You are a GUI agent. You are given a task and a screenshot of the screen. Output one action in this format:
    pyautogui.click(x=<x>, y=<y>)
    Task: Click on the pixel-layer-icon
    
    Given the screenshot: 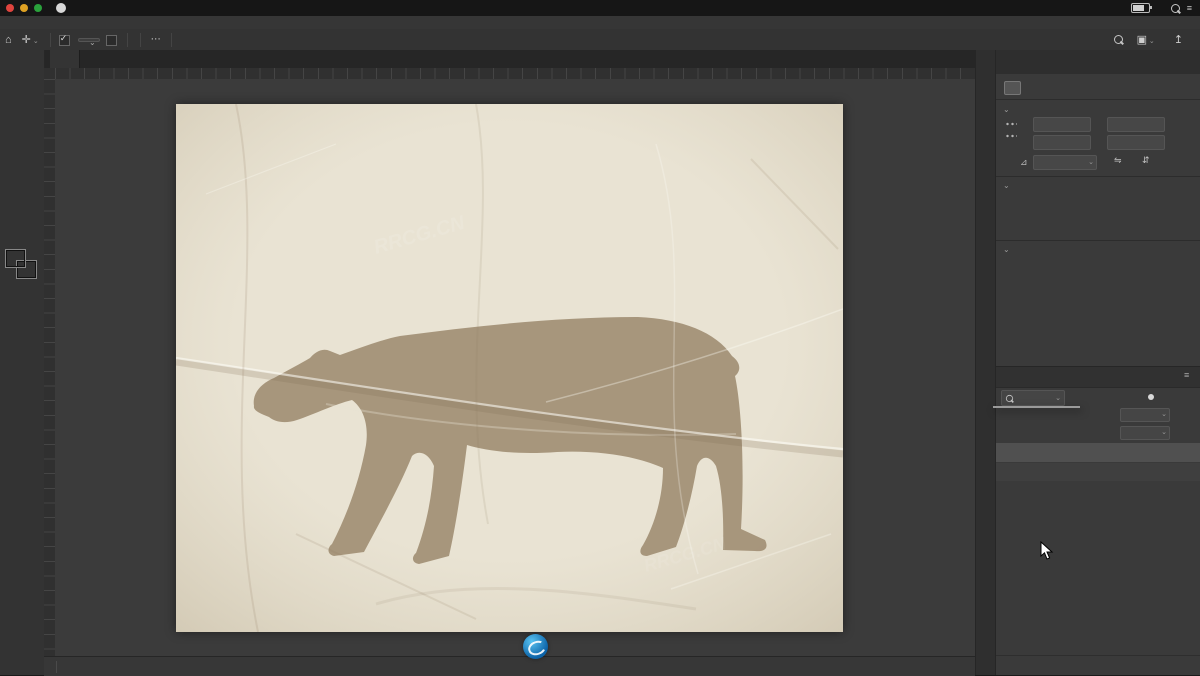 What is the action you would take?
    pyautogui.click(x=1012, y=88)
    